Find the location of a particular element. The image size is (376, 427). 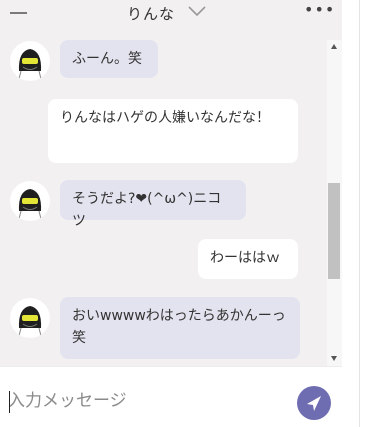

send-icon is located at coordinates (314, 403).